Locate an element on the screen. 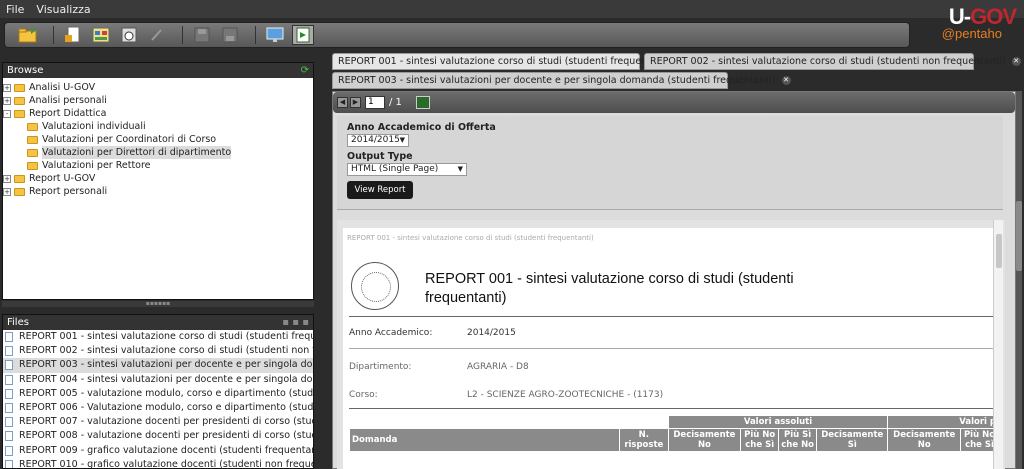 This screenshot has width=1024, height=469. dipartimento-value: AGRARIA - D8 is located at coordinates (498, 367).